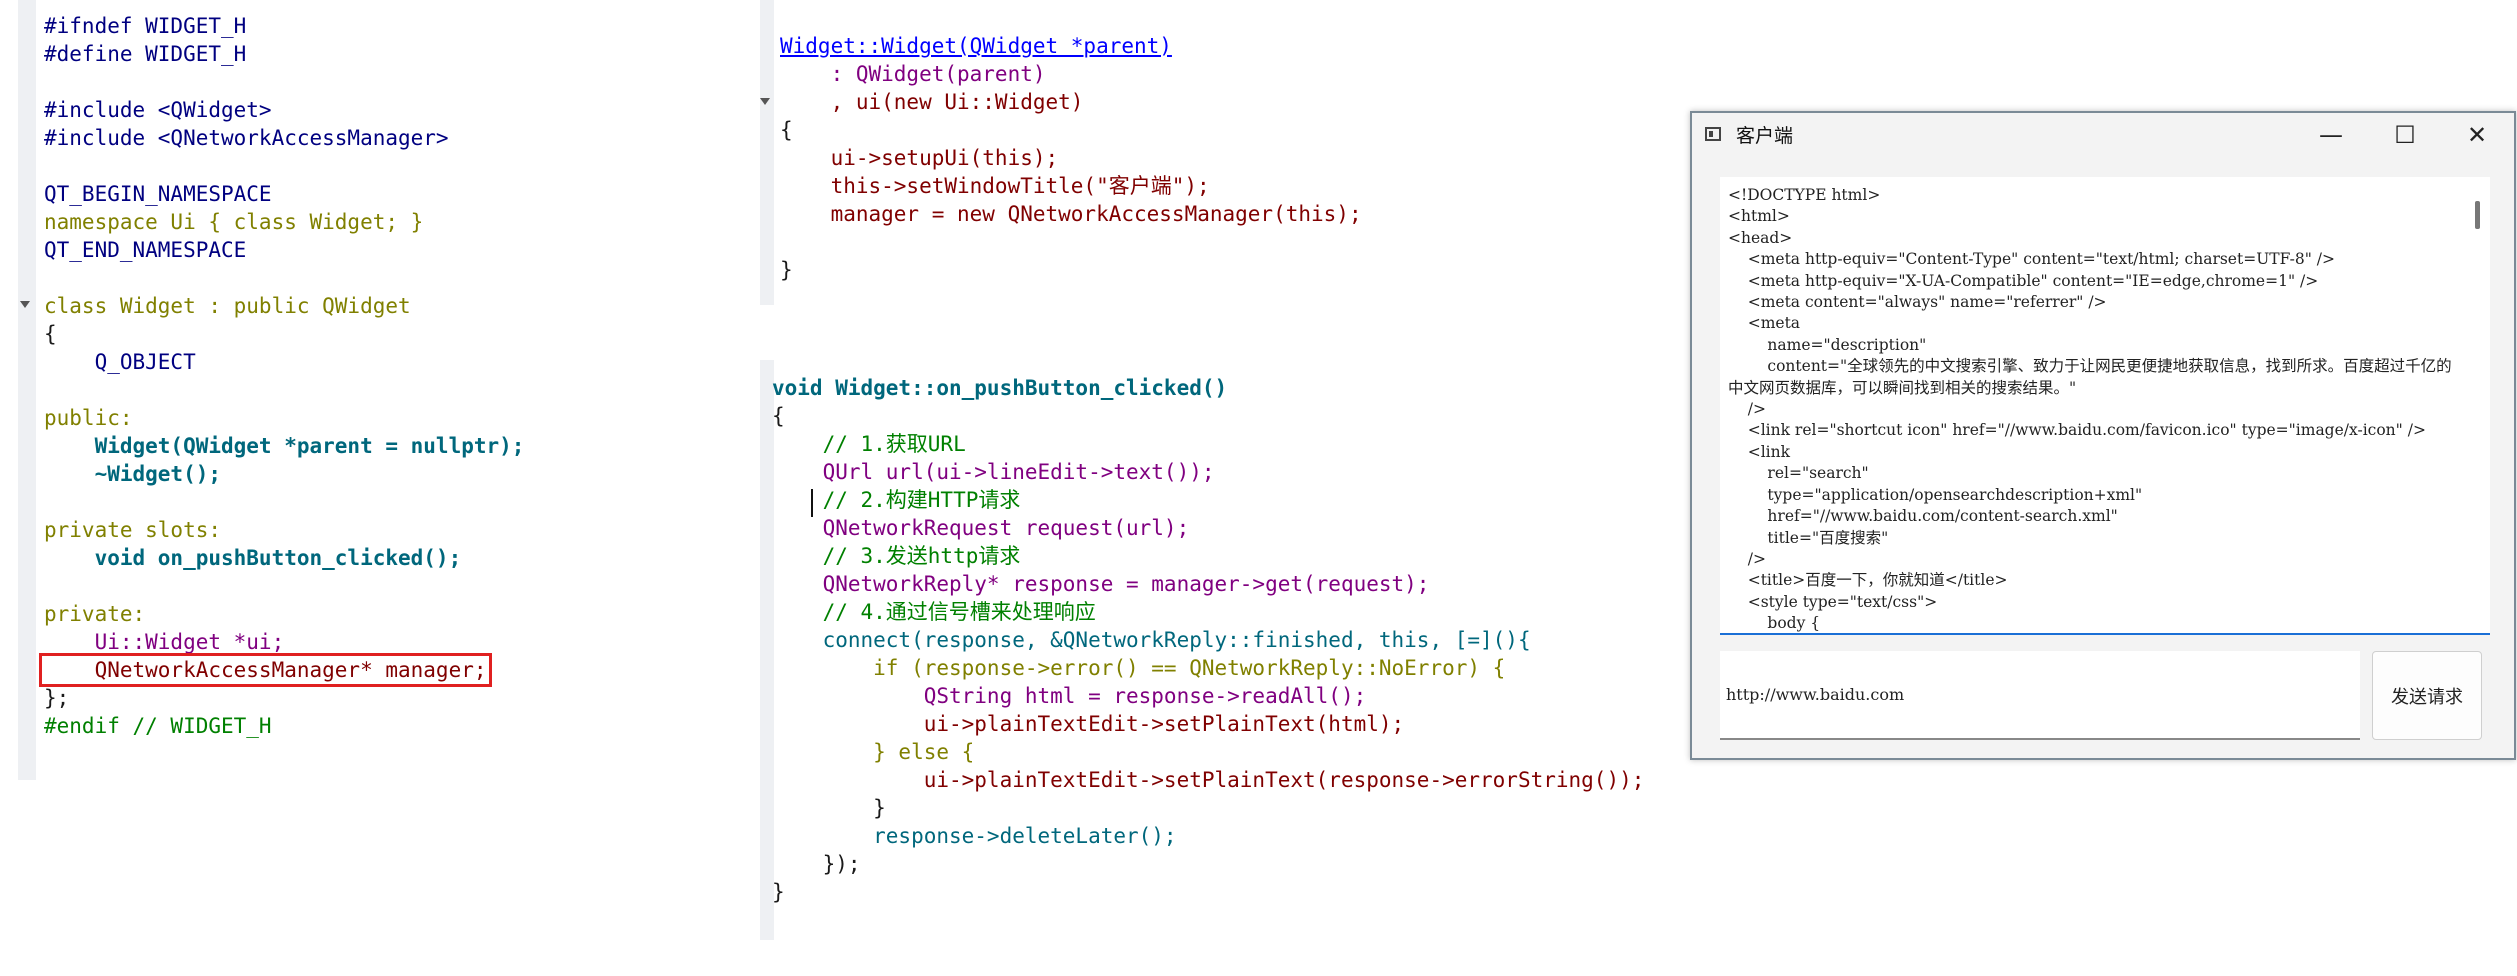  I want to click on code-line: Ui::Widget *ui;, so click(164, 642).